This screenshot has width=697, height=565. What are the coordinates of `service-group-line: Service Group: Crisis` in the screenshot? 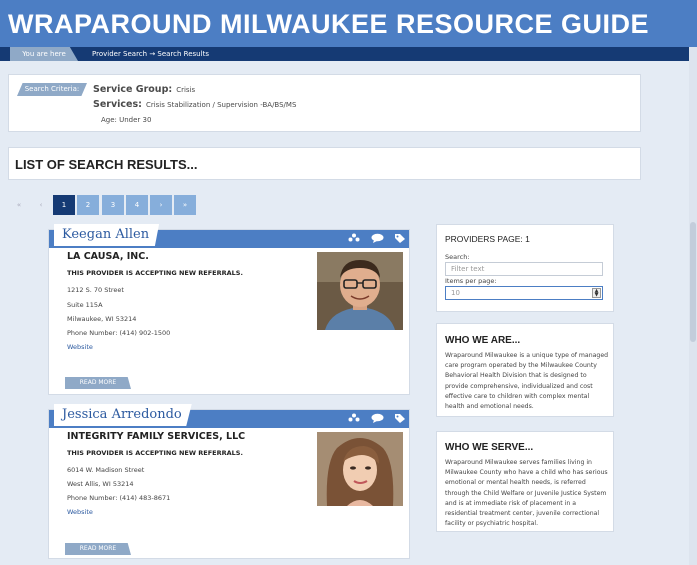 It's located at (144, 89).